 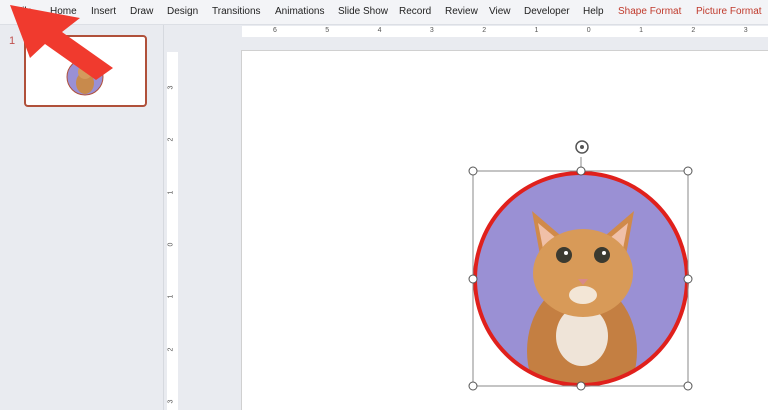 I want to click on ruler-label: 6, so click(x=275, y=30).